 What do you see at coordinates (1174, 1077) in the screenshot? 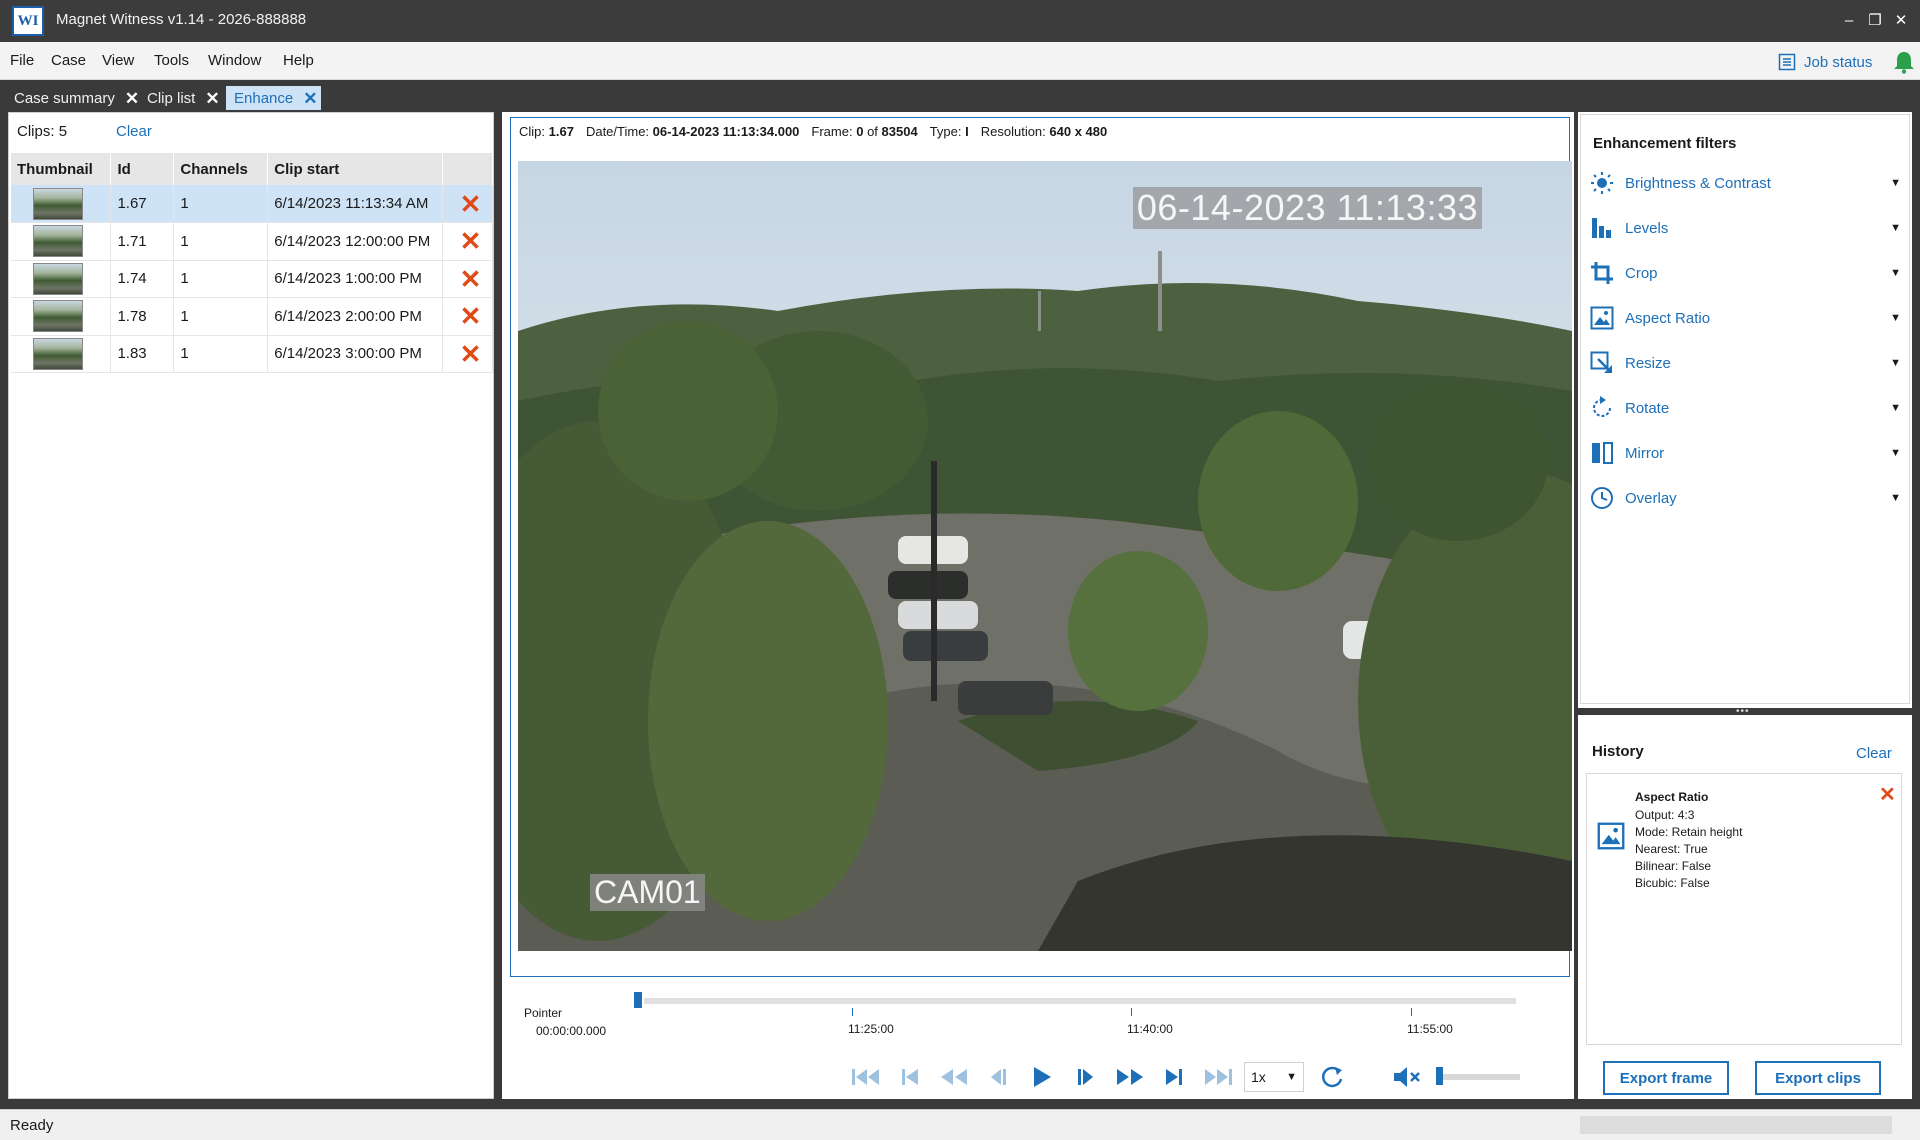
I see `next-clip-button` at bounding box center [1174, 1077].